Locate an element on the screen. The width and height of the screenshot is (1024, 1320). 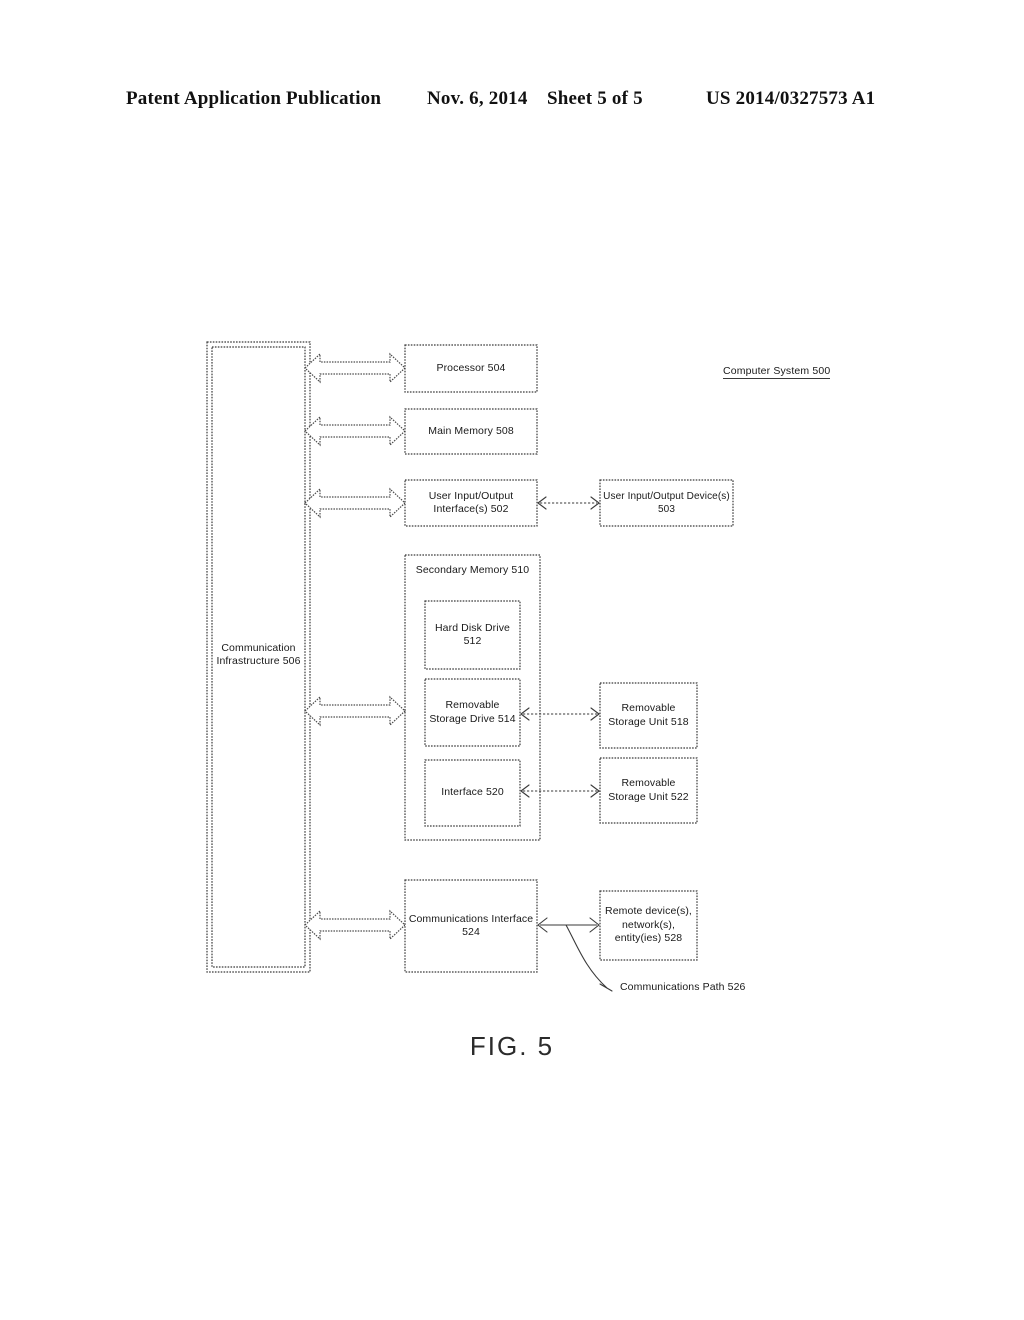
removable-storage-unit-522-box is located at coordinates (648, 790).